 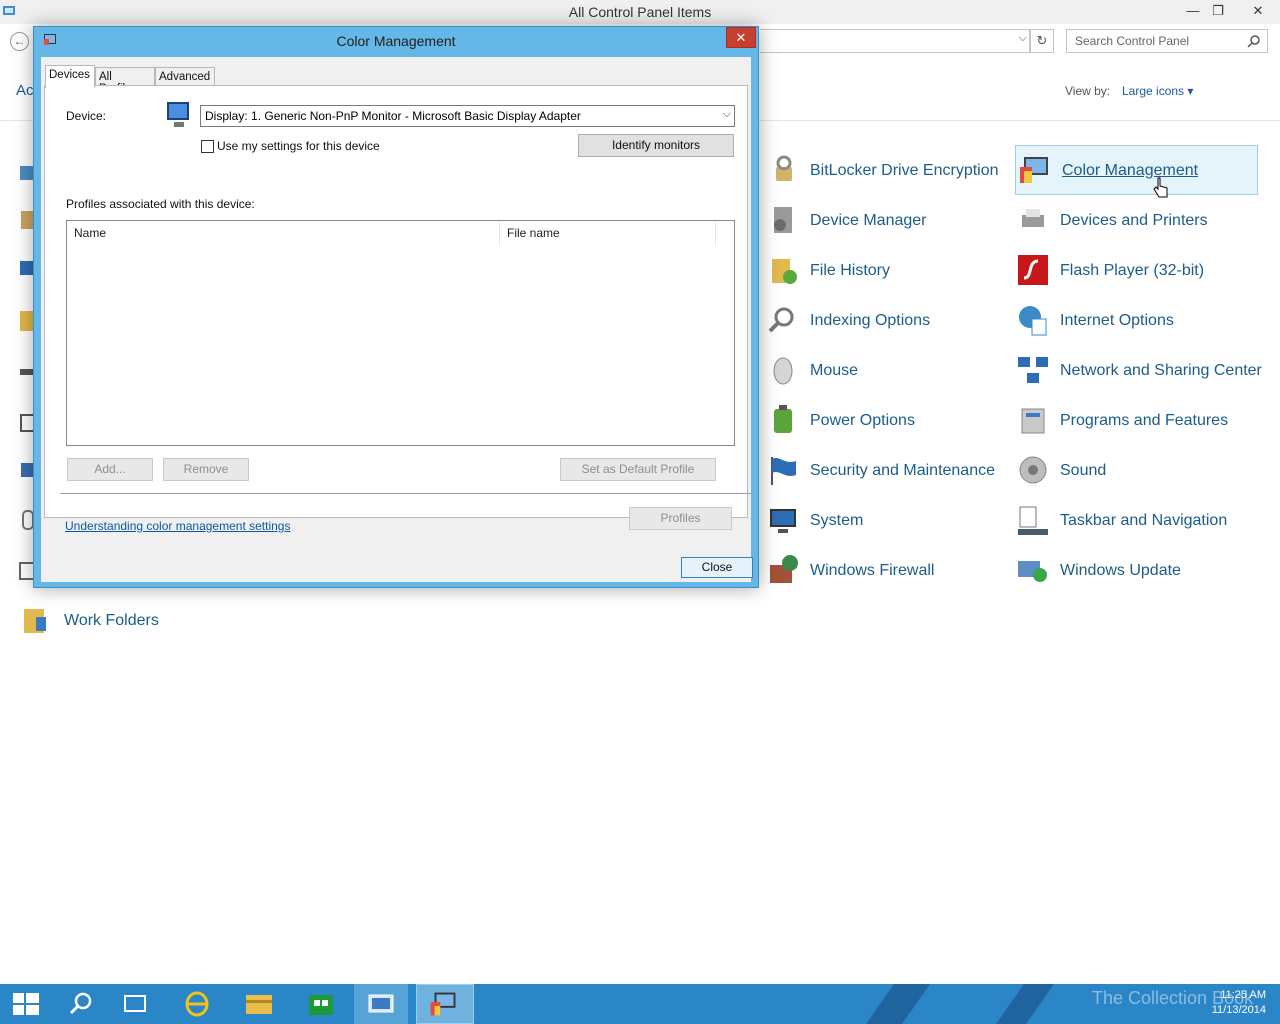 What do you see at coordinates (1042, 41) in the screenshot?
I see `refresh-icon: ↻` at bounding box center [1042, 41].